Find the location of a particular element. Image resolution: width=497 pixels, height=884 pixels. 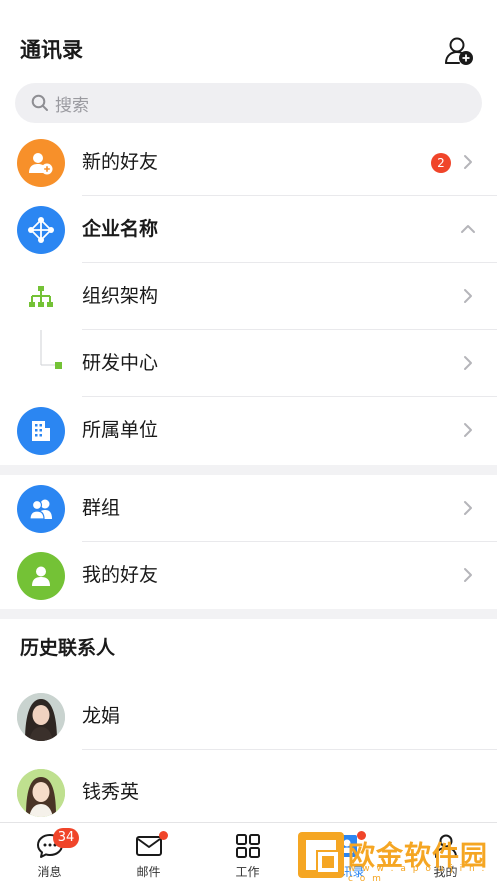

header: 通讯录 is located at coordinates (248, 41).